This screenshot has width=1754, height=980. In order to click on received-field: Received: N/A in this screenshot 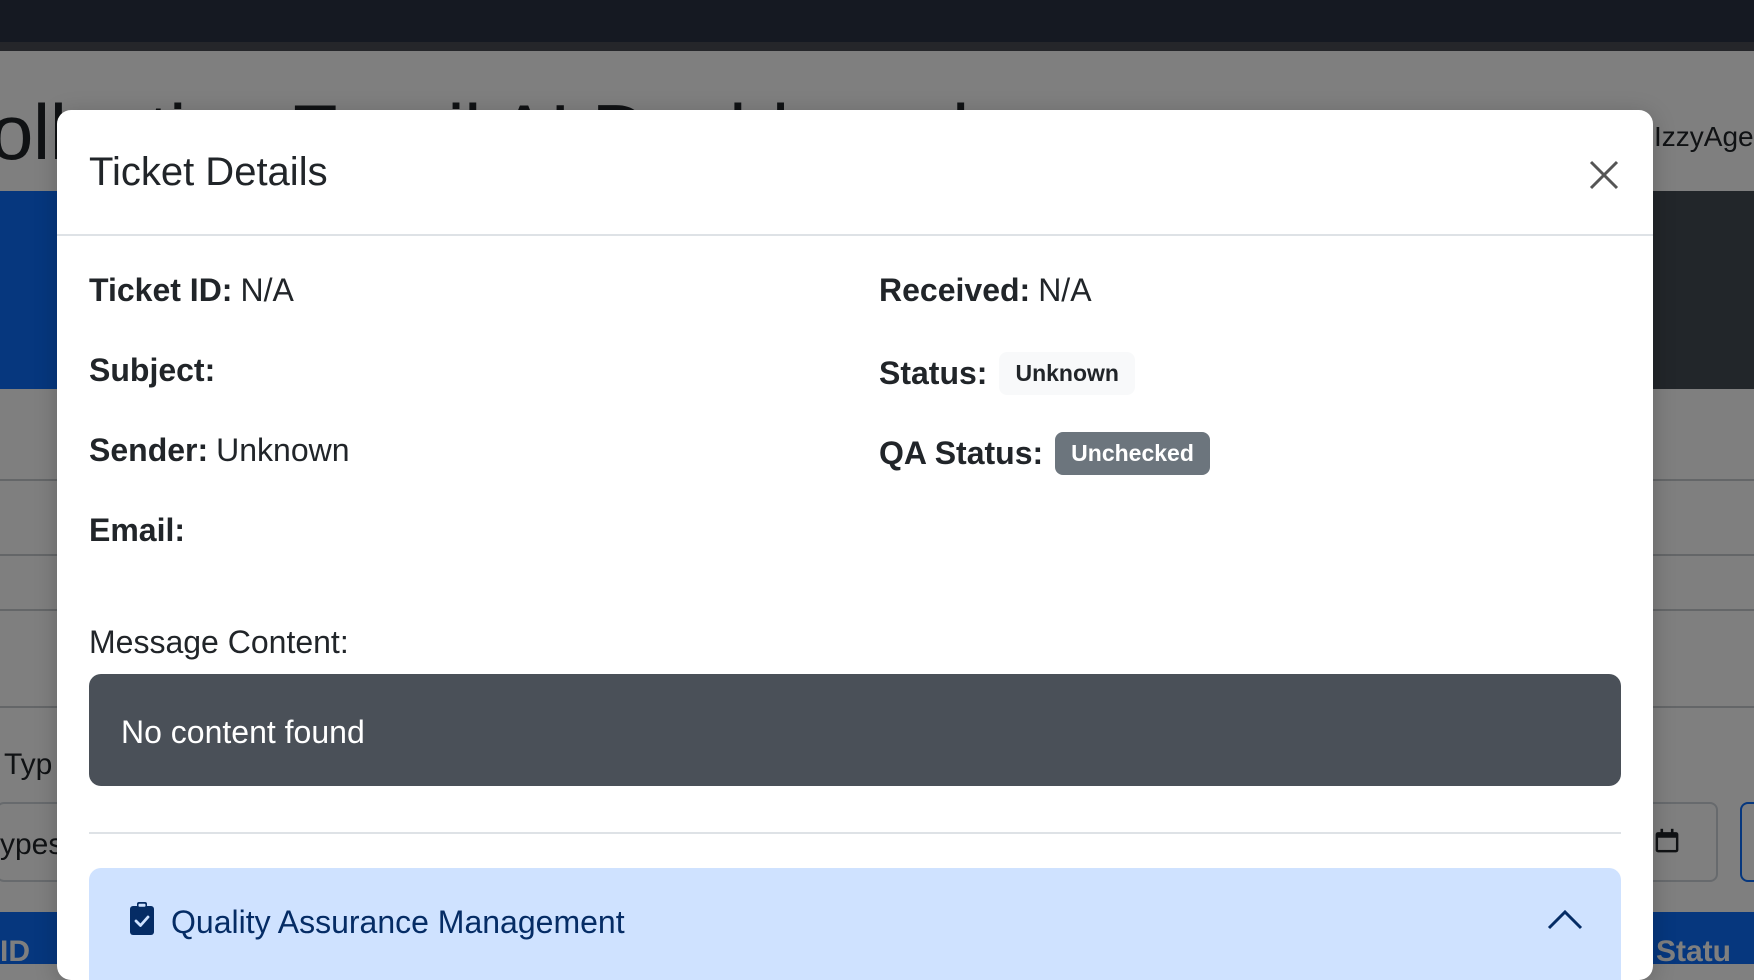, I will do `click(985, 290)`.